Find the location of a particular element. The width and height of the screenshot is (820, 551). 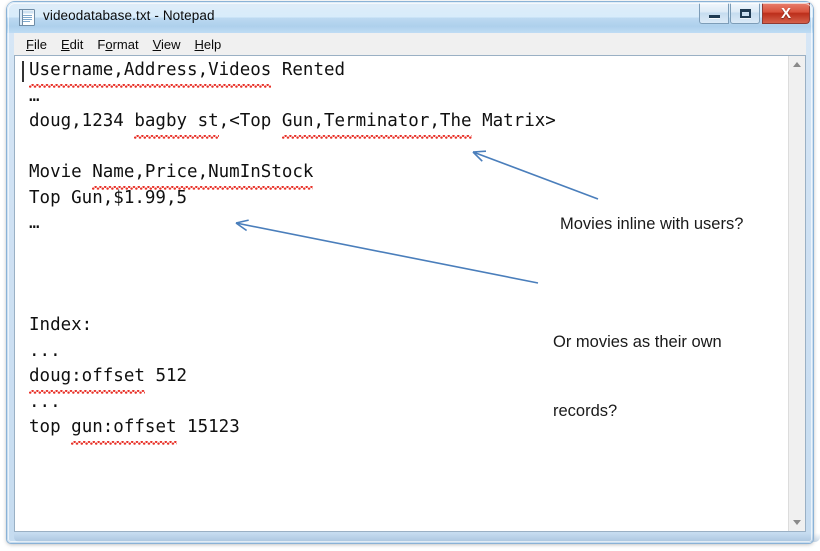

text-run: doug,1234 is located at coordinates (82, 121).